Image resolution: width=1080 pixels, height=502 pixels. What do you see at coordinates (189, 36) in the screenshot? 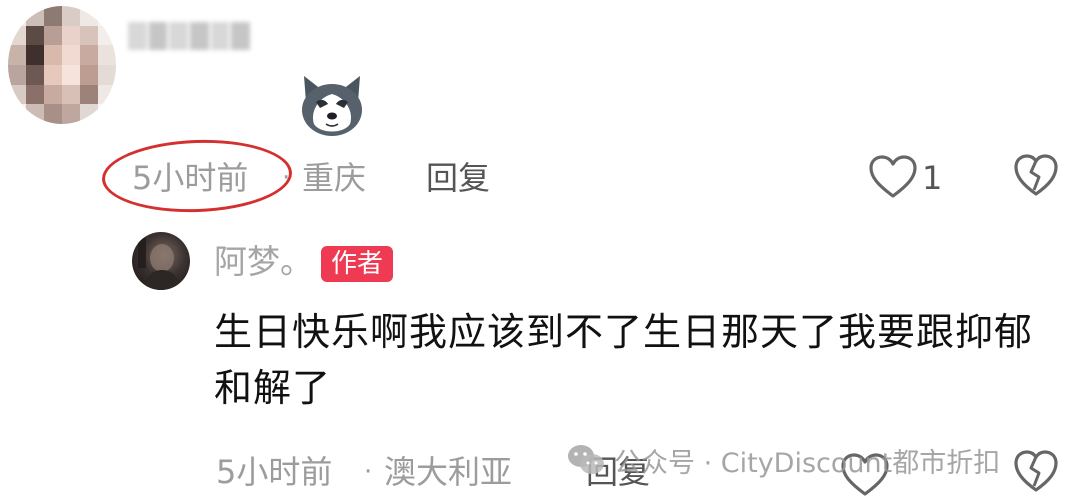
I see `commenter-name-blurred` at bounding box center [189, 36].